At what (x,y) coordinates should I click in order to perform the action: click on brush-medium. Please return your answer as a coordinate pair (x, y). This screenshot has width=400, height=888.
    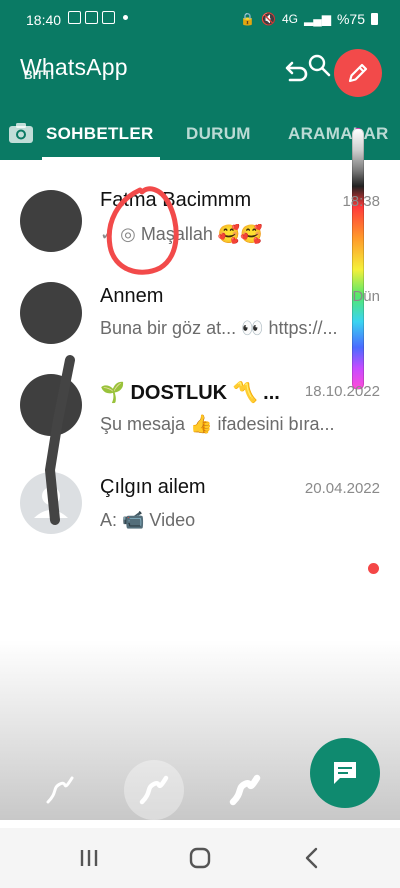
    Looking at the image, I should click on (154, 790).